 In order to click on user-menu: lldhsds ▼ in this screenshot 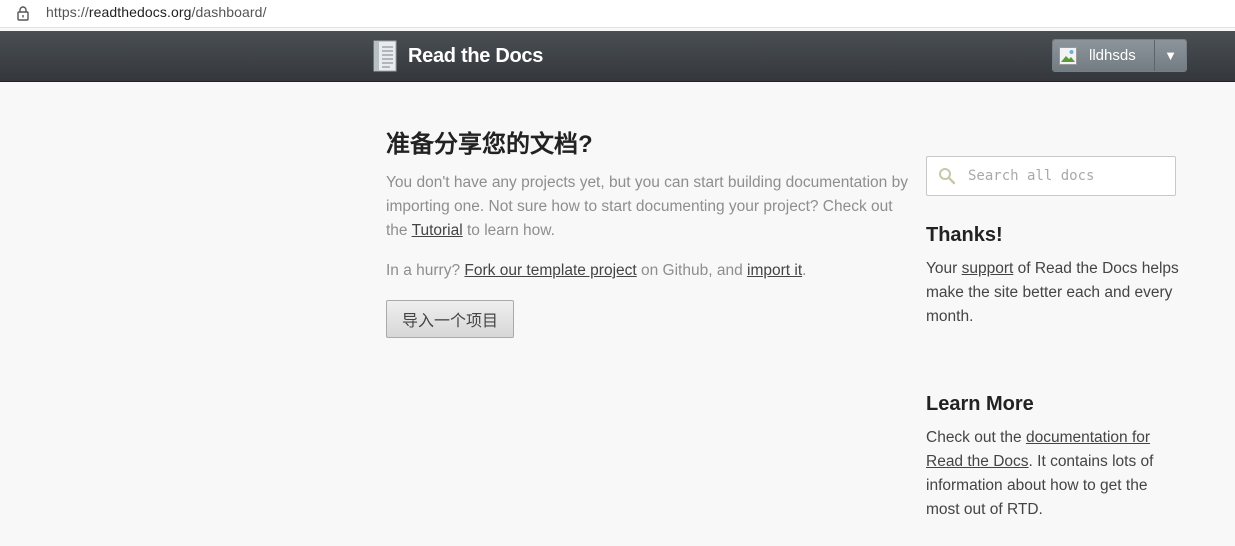, I will do `click(1119, 55)`.